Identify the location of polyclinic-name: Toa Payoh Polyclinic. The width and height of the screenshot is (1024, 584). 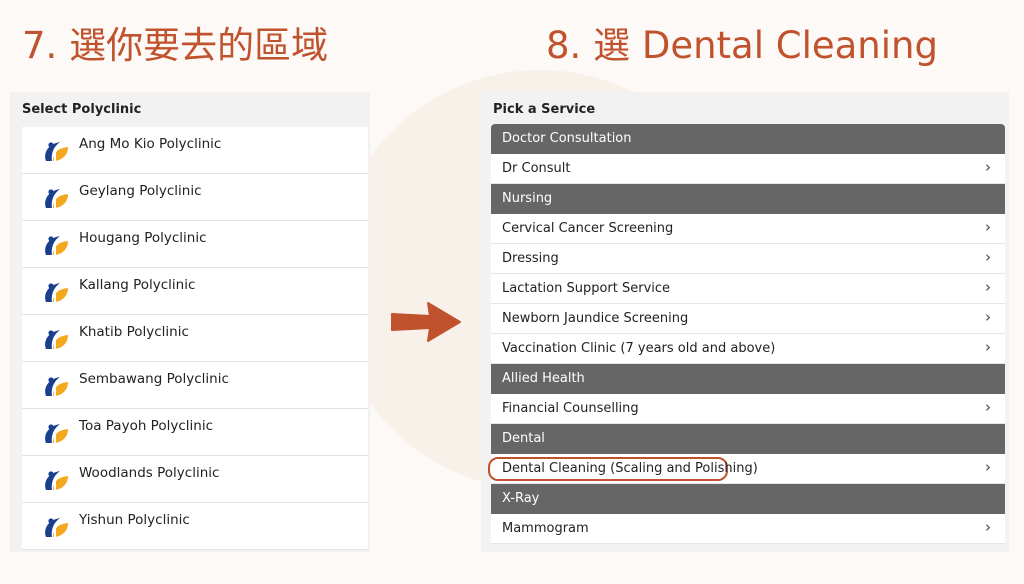
(146, 426).